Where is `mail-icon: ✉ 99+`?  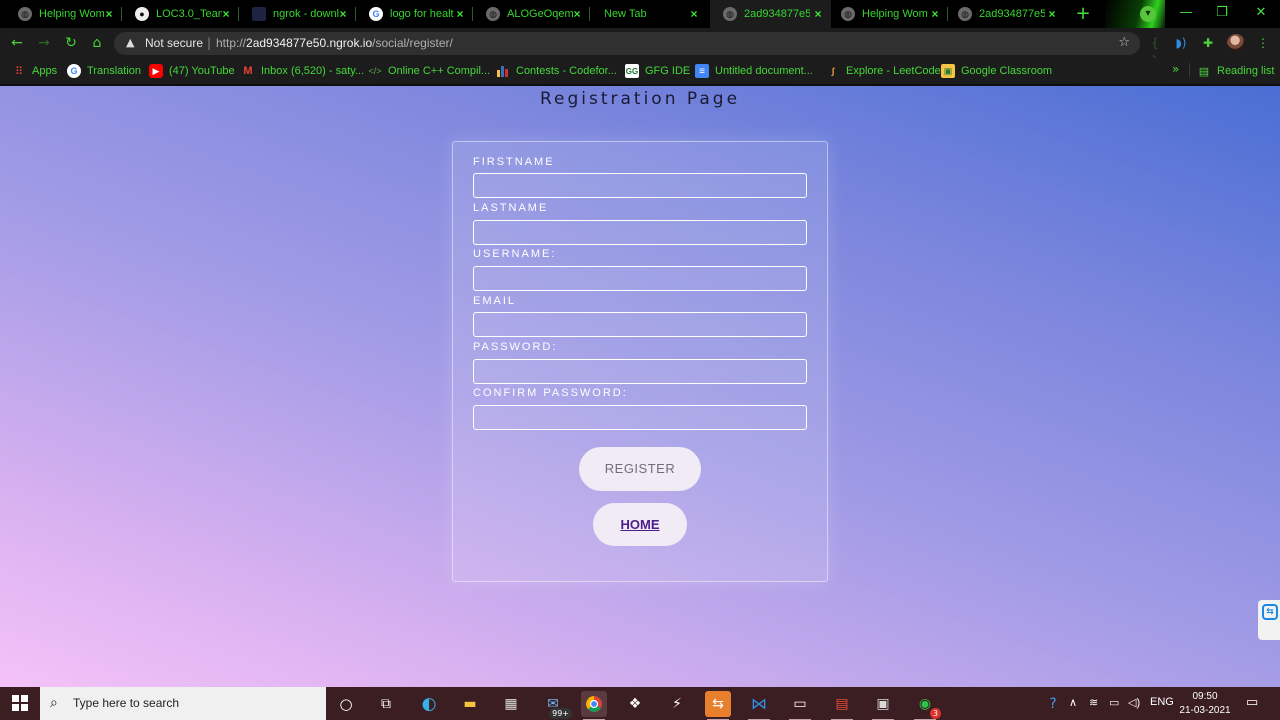 mail-icon: ✉ 99+ is located at coordinates (556, 705).